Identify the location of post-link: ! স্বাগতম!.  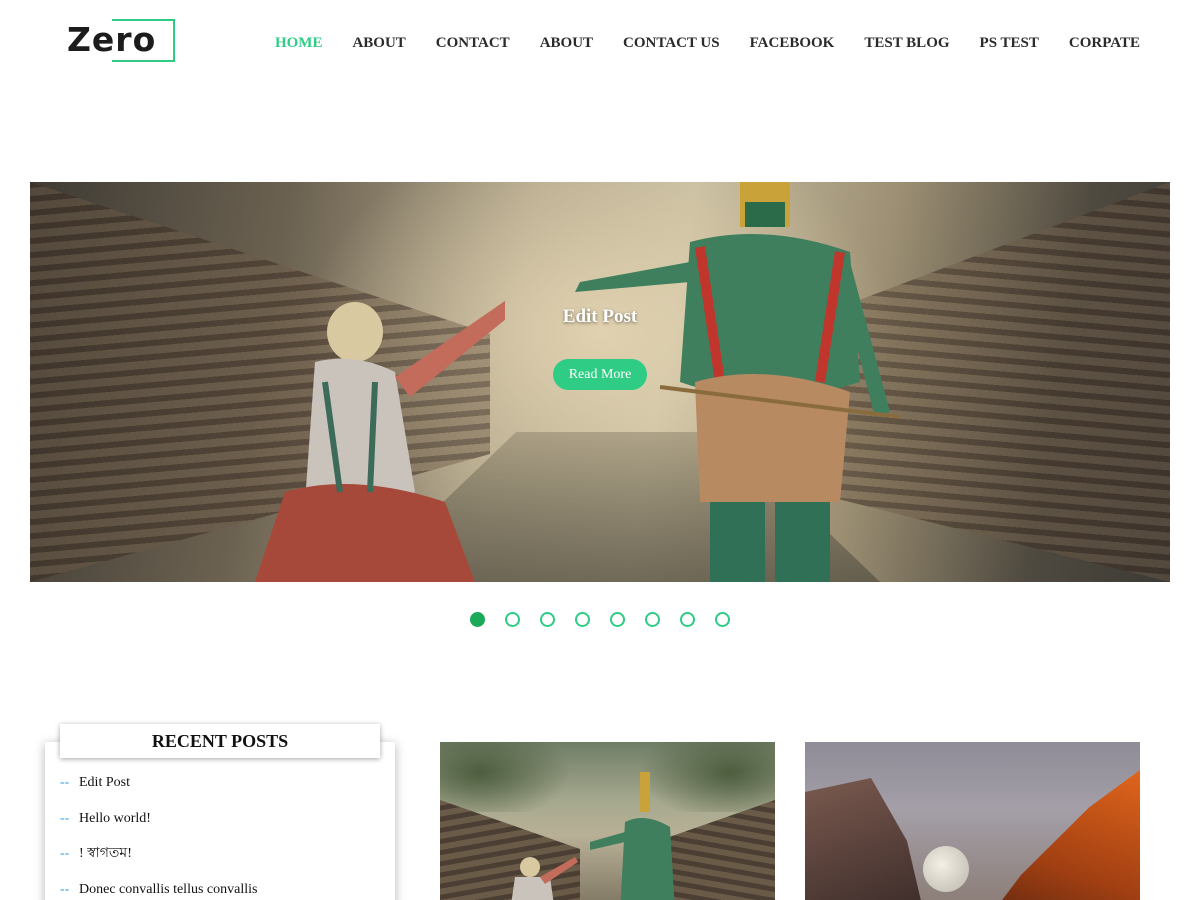
(105, 863).